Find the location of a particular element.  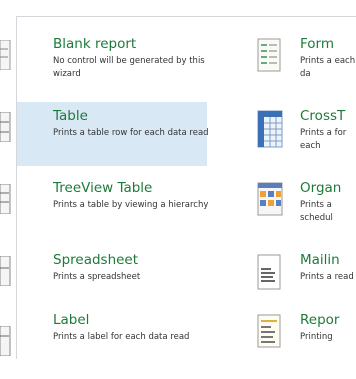

option-description: Prints a table row for each data read is located at coordinates (131, 133).